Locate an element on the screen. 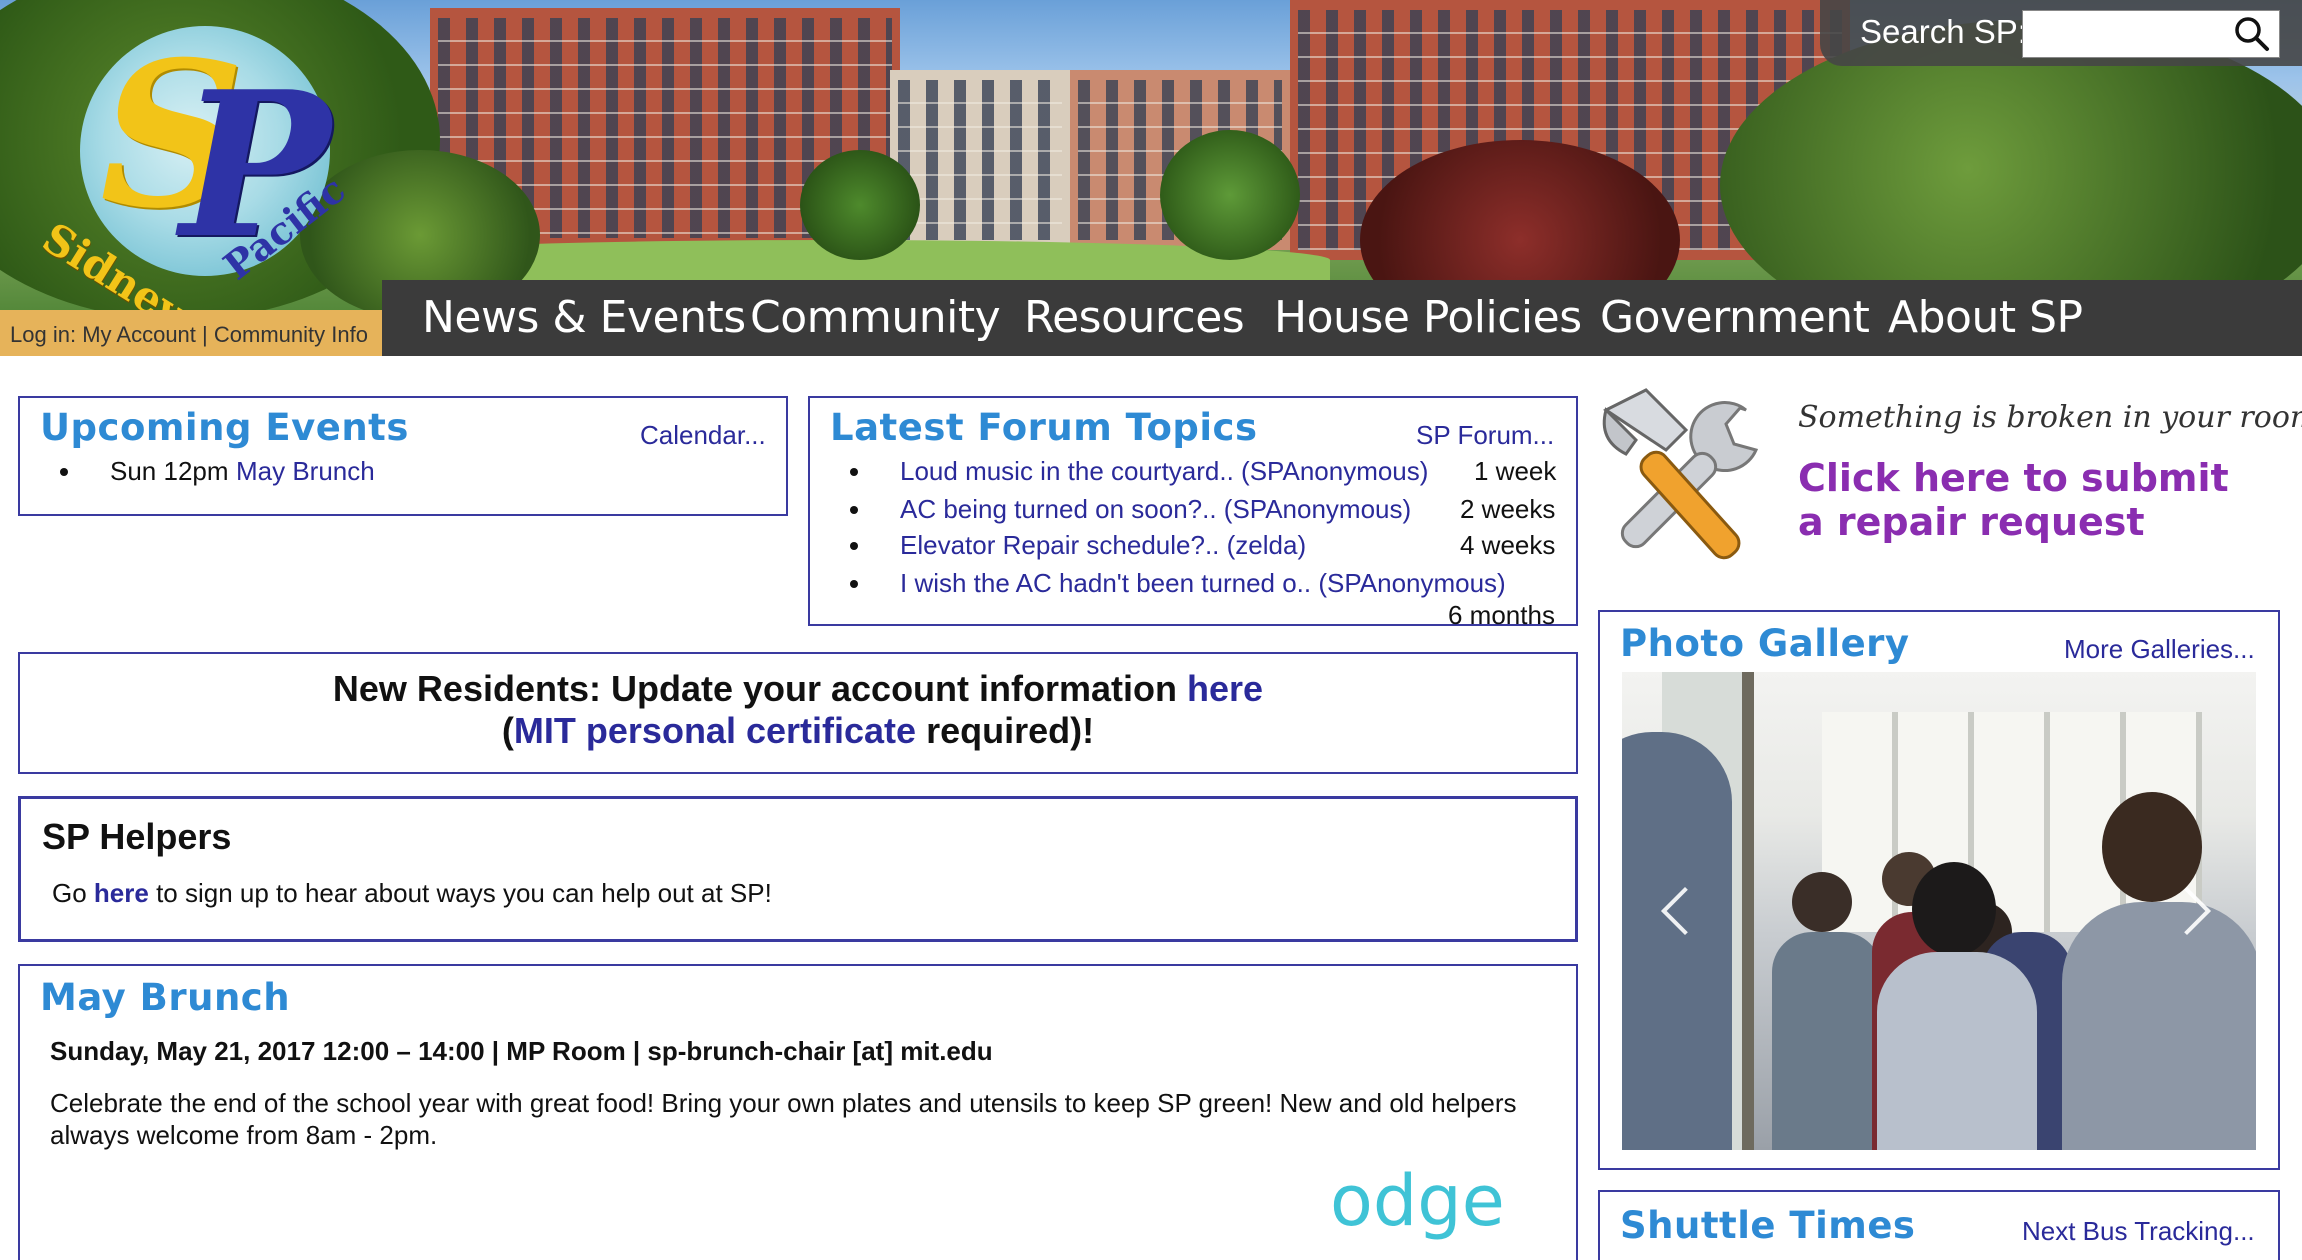  repair-question: Something is broken in your room? is located at coordinates (2050, 417).